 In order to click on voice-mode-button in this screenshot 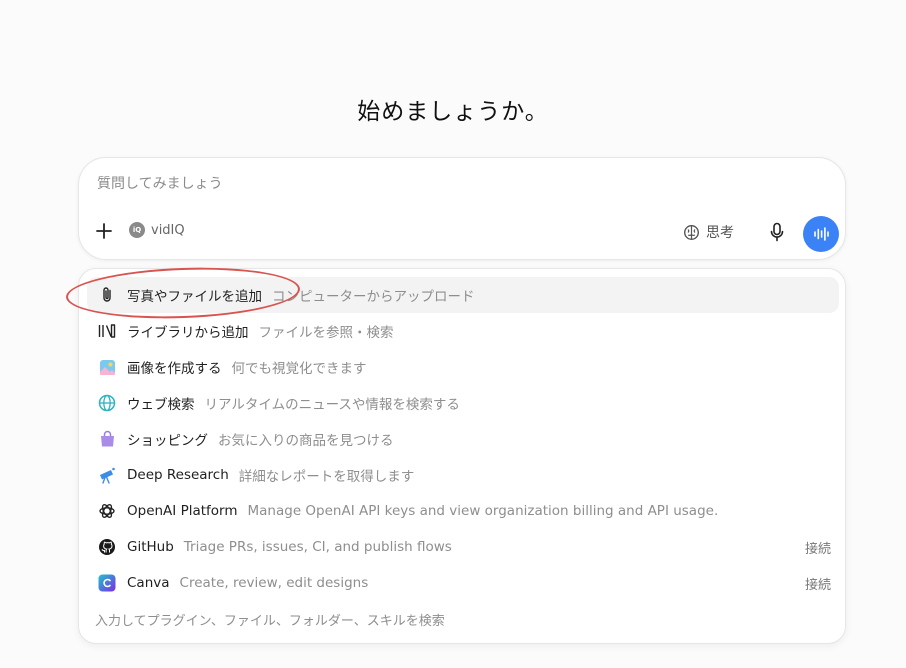, I will do `click(821, 234)`.